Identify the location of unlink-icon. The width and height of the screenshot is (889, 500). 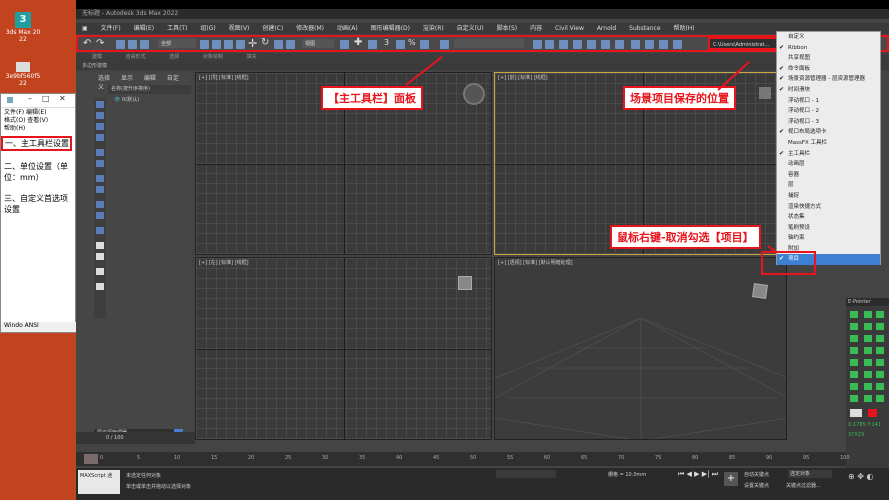
(132, 44).